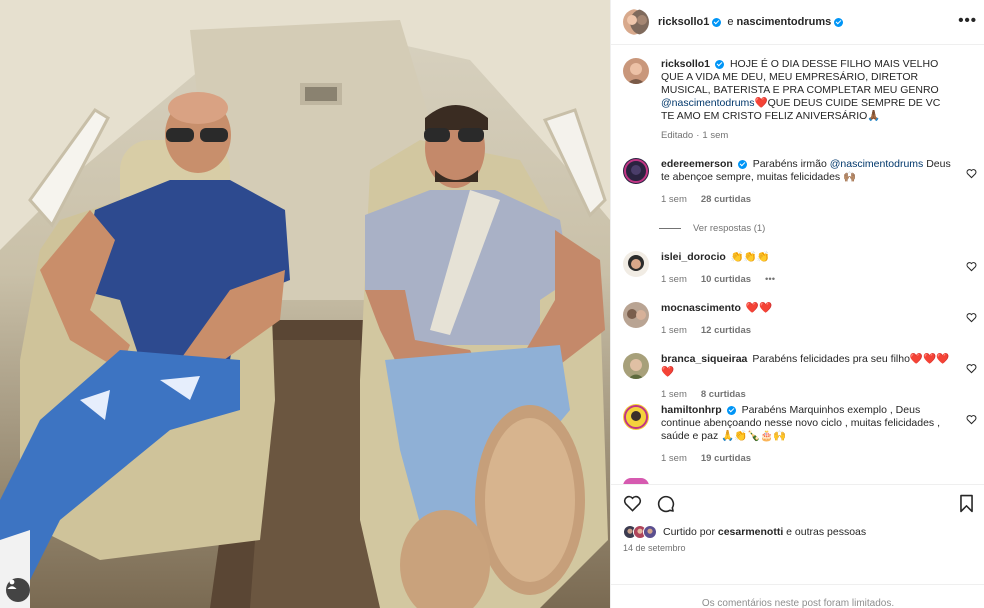 The height and width of the screenshot is (608, 984). Describe the element at coordinates (770, 279) in the screenshot. I see `comment-options-button: •••` at that location.